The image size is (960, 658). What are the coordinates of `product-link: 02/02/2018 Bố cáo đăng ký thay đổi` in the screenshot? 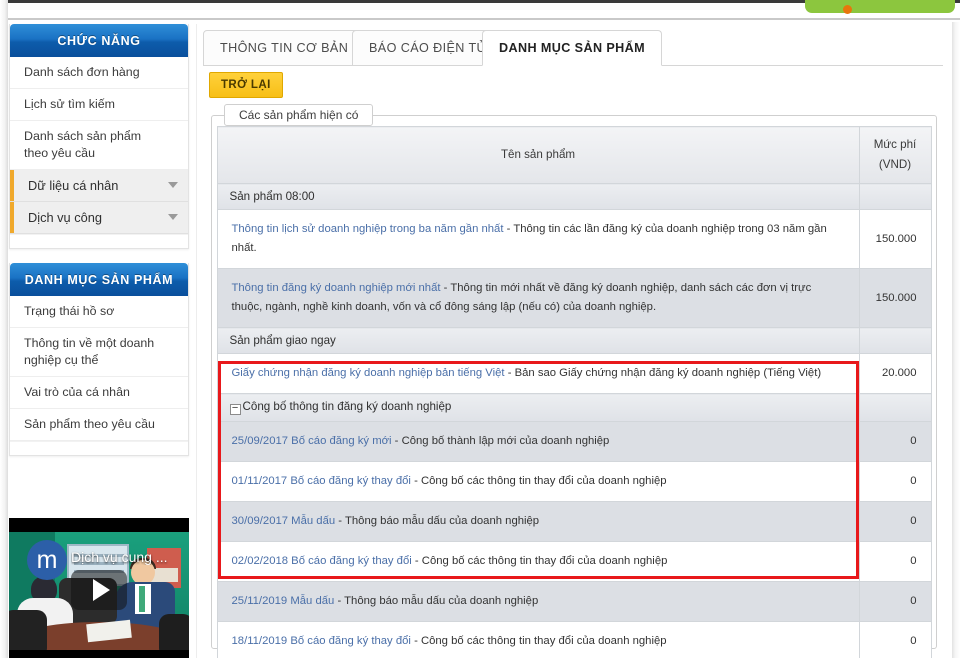 It's located at (322, 561).